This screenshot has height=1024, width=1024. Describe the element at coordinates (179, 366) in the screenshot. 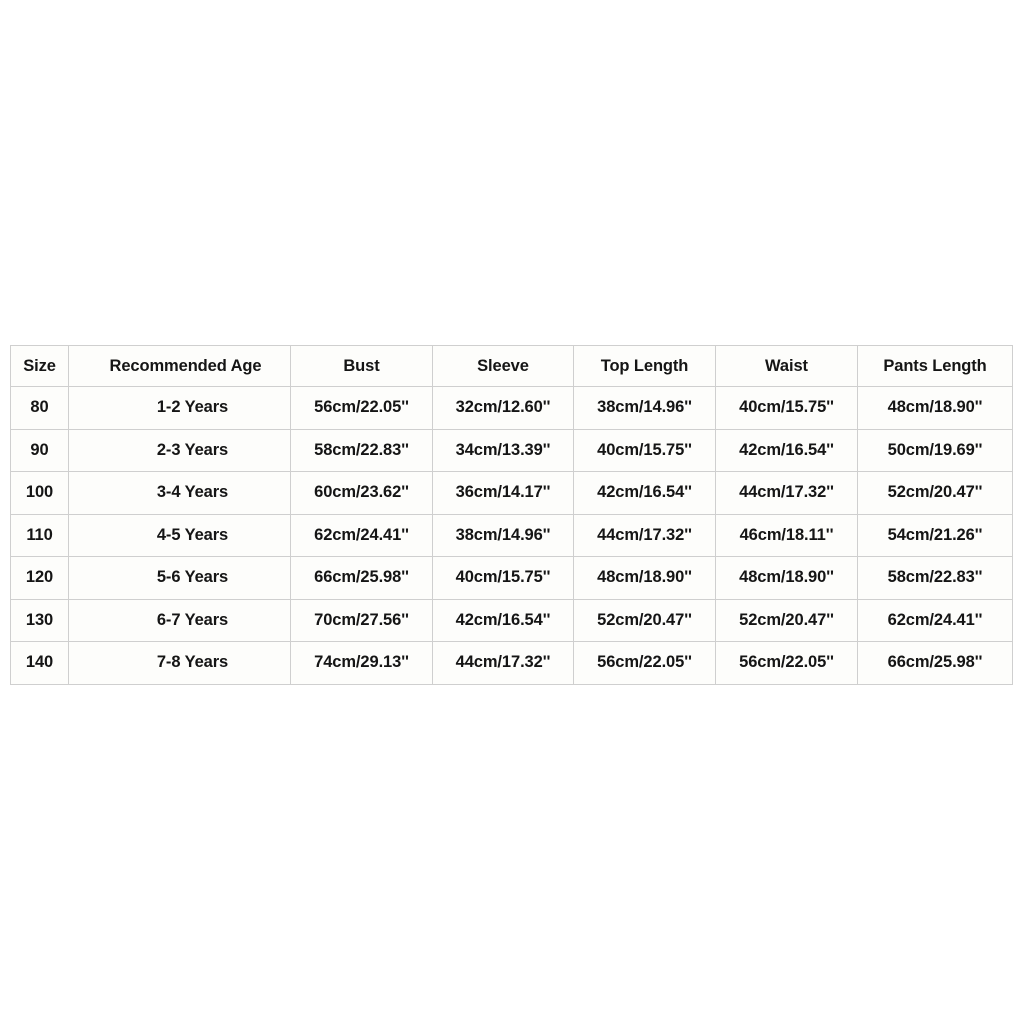

I see `column-header-recommended-age: Recommended Age` at that location.